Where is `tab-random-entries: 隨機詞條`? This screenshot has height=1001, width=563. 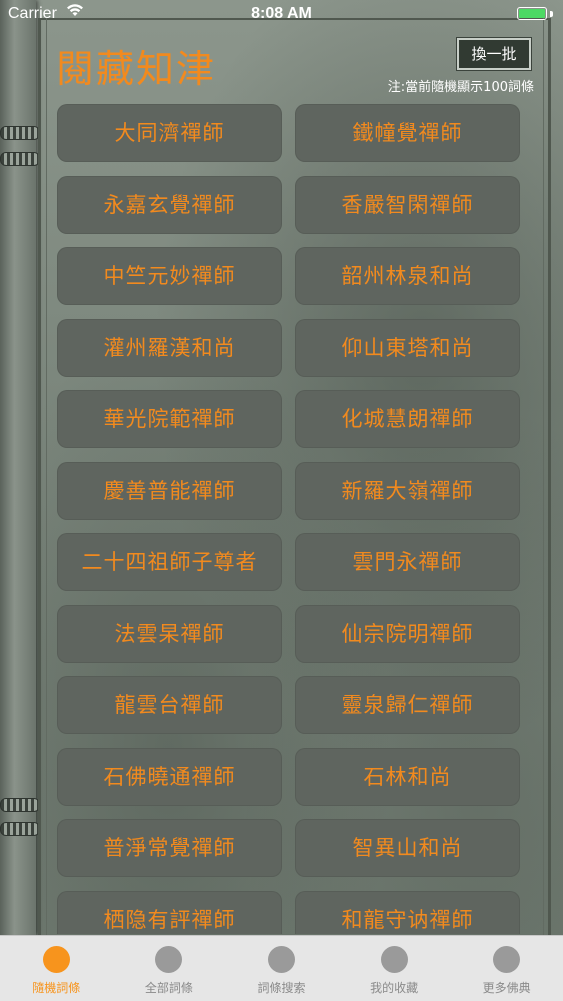 tab-random-entries: 隨機詞條 is located at coordinates (56, 968).